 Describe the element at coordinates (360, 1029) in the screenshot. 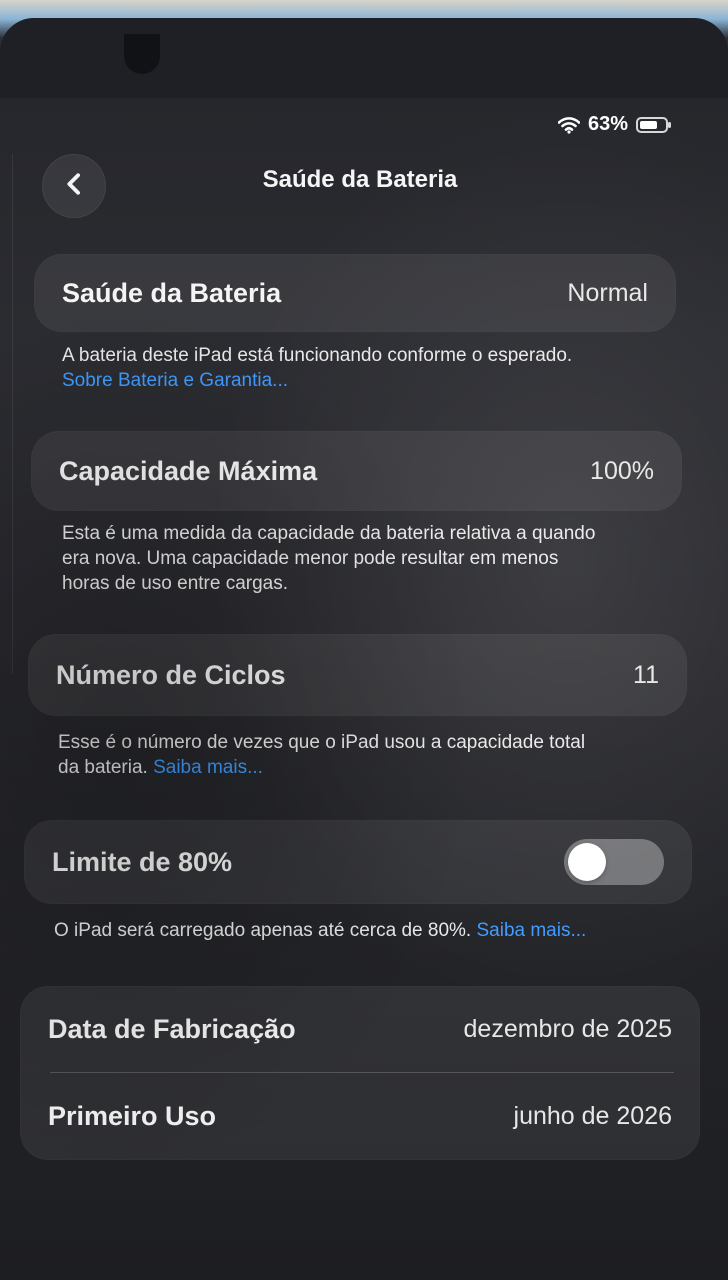

I see `manufacture-row: Data de Fabricação dezembro de 2025` at that location.